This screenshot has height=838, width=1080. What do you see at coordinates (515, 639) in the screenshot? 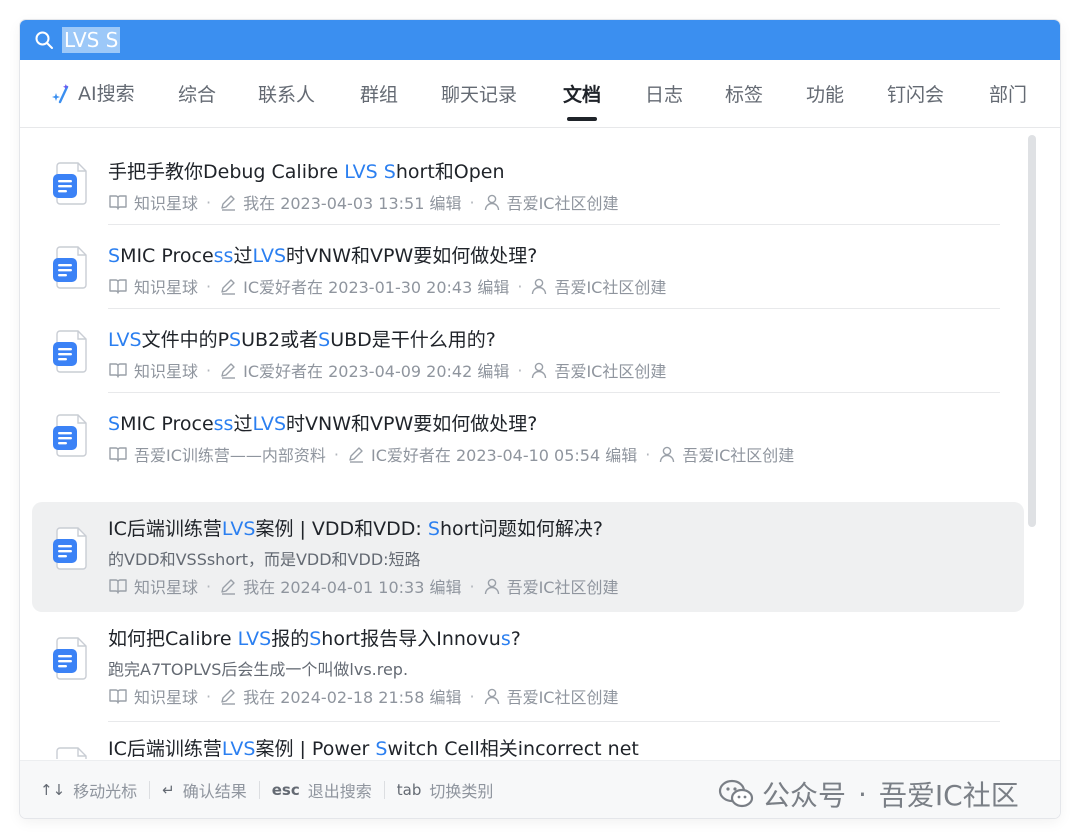
I see `title-text: ?` at bounding box center [515, 639].